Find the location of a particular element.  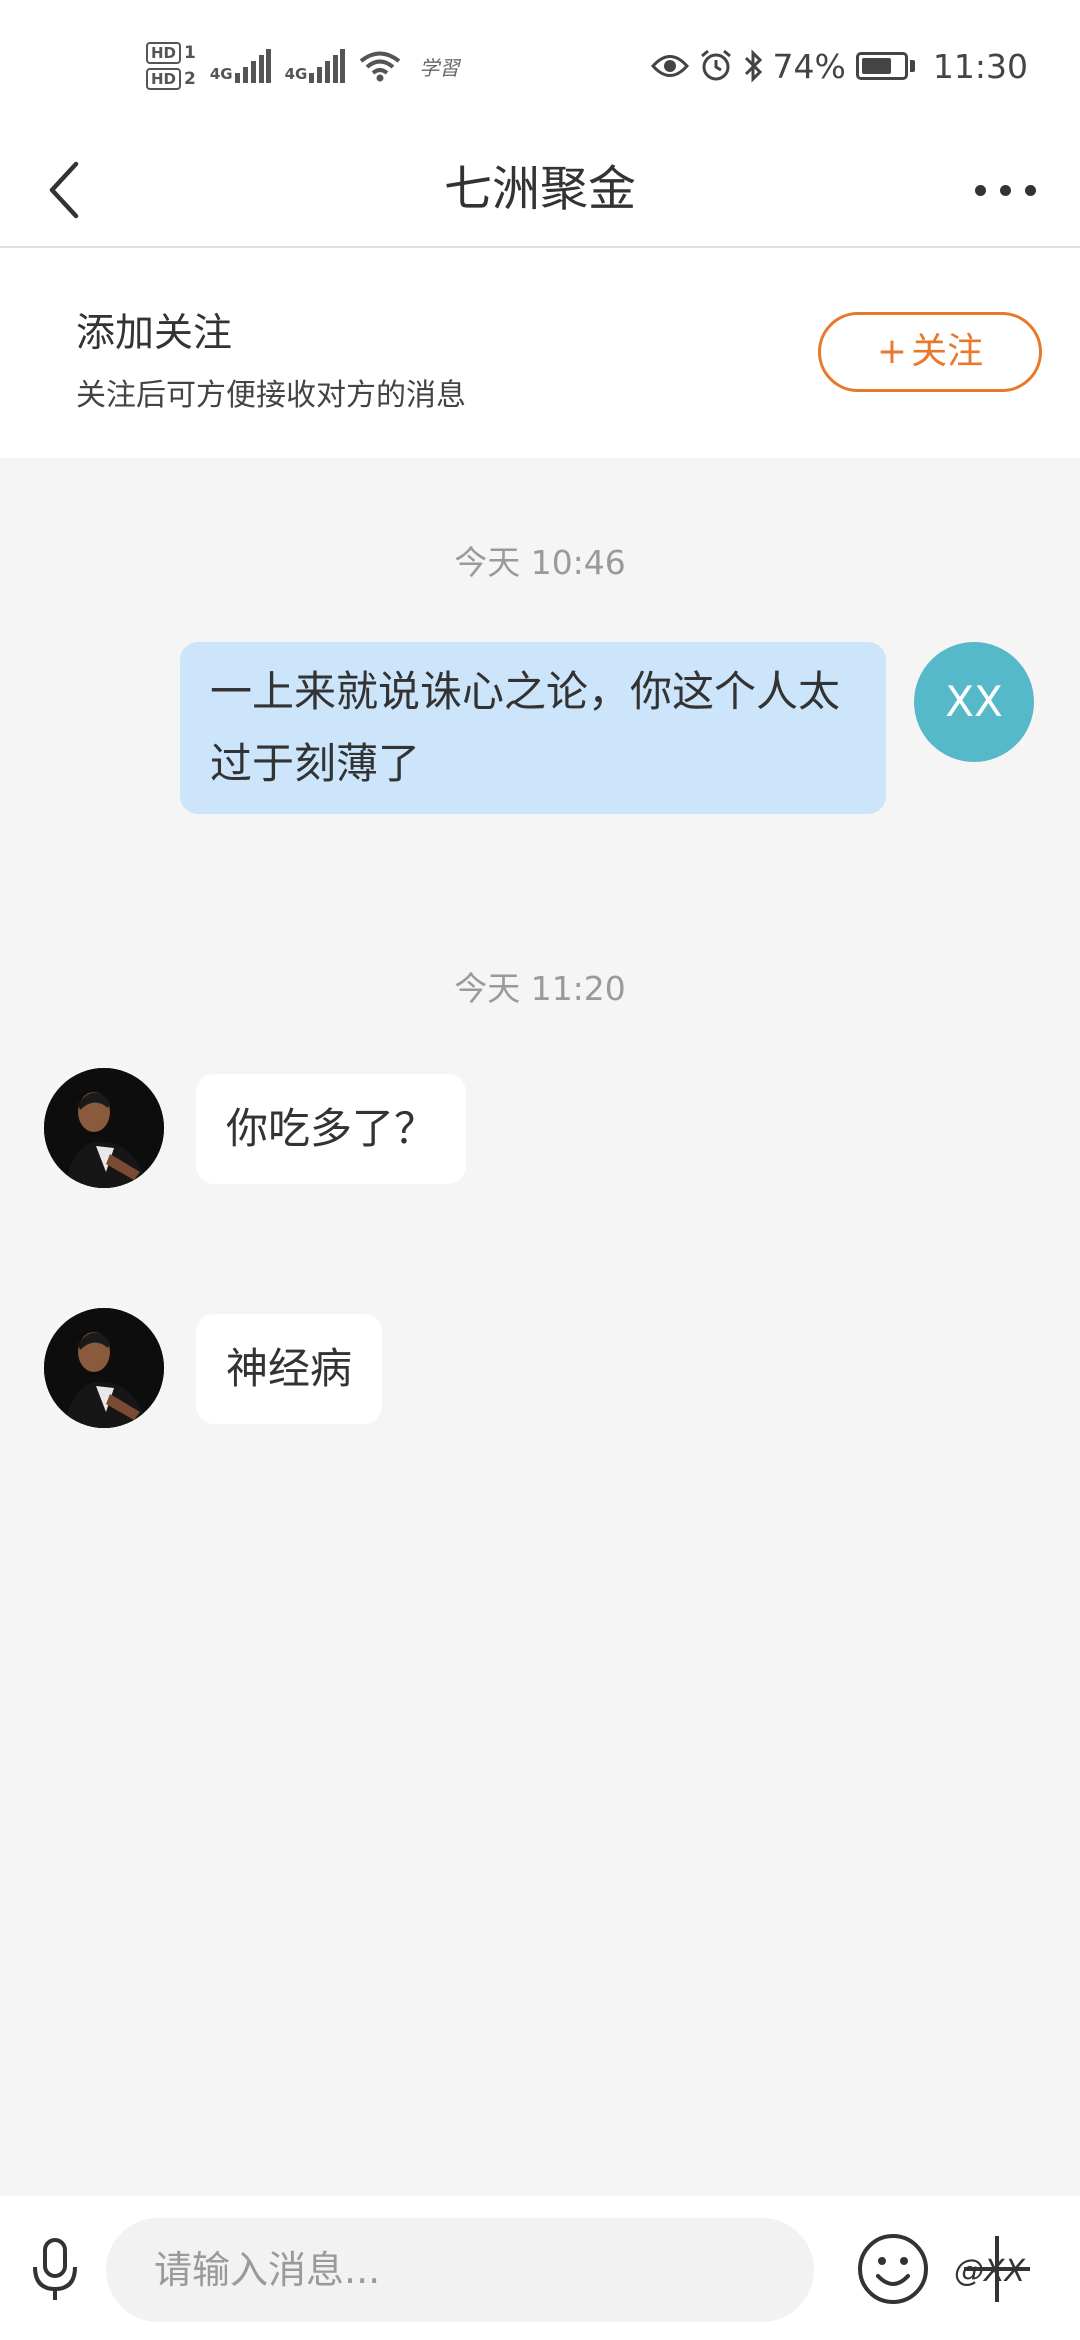

page-title: 七洲聚金 is located at coordinates (539, 189).